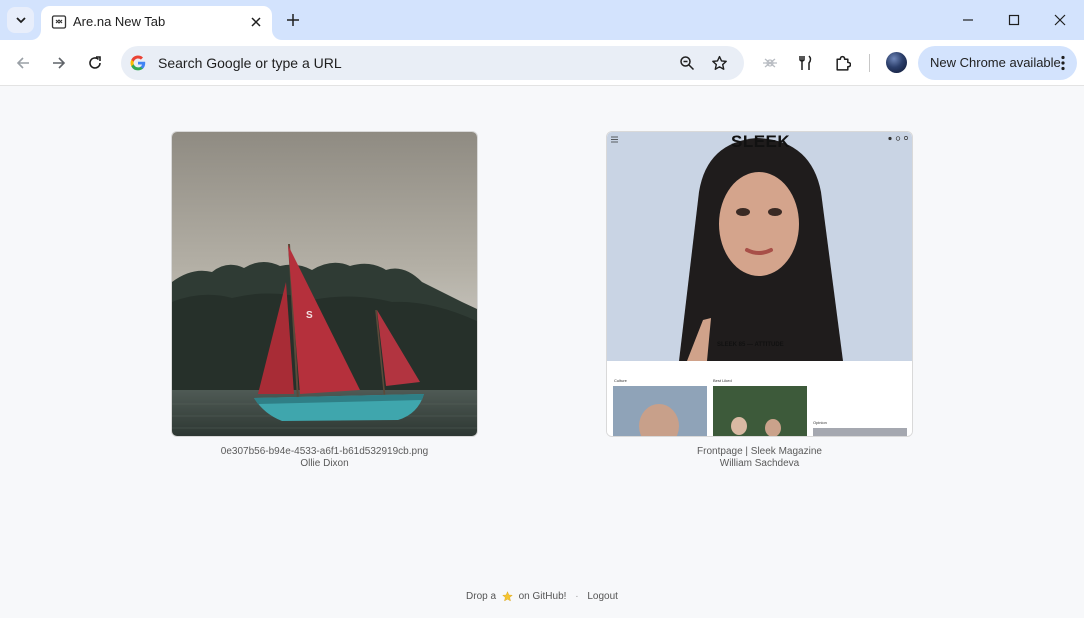 The image size is (1084, 618). Describe the element at coordinates (761, 141) in the screenshot. I see `sleek-masthead: SLEEK` at that location.